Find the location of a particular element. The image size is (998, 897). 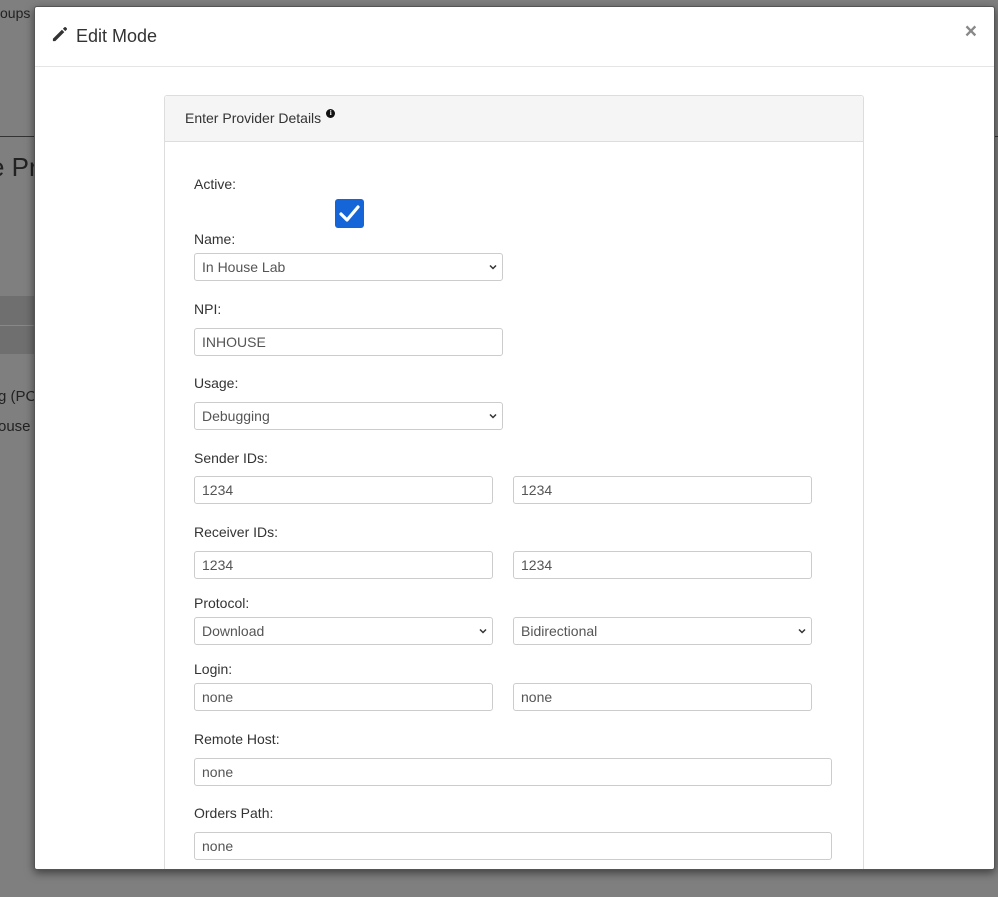

npi-label: NPI: is located at coordinates (208, 309).